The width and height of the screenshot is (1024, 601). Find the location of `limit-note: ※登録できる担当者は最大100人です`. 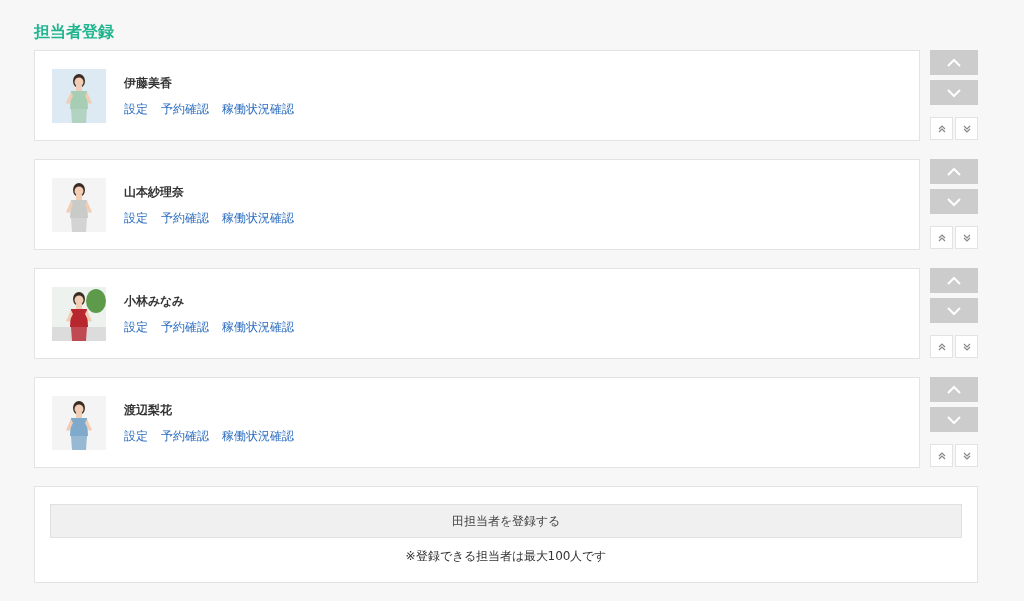

limit-note: ※登録できる担当者は最大100人です is located at coordinates (506, 556).